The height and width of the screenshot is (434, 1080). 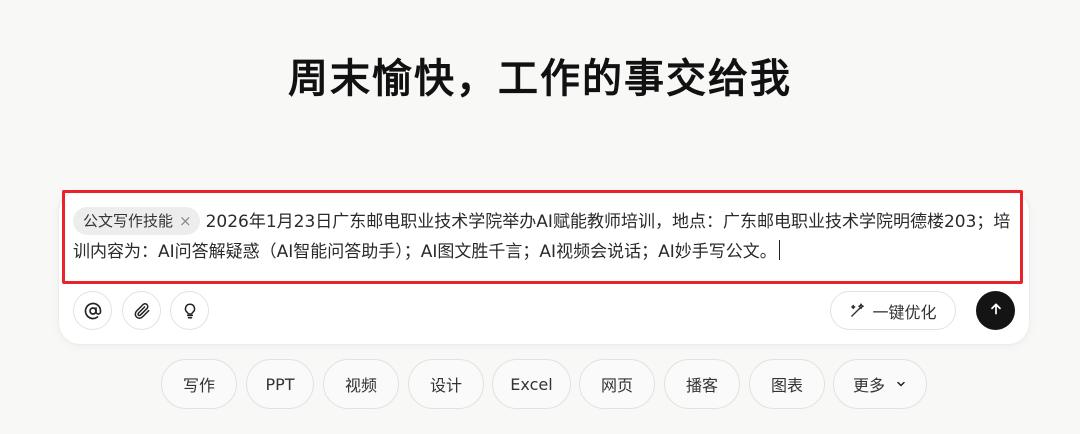 What do you see at coordinates (185, 221) in the screenshot?
I see `chip-remove-button: ×` at bounding box center [185, 221].